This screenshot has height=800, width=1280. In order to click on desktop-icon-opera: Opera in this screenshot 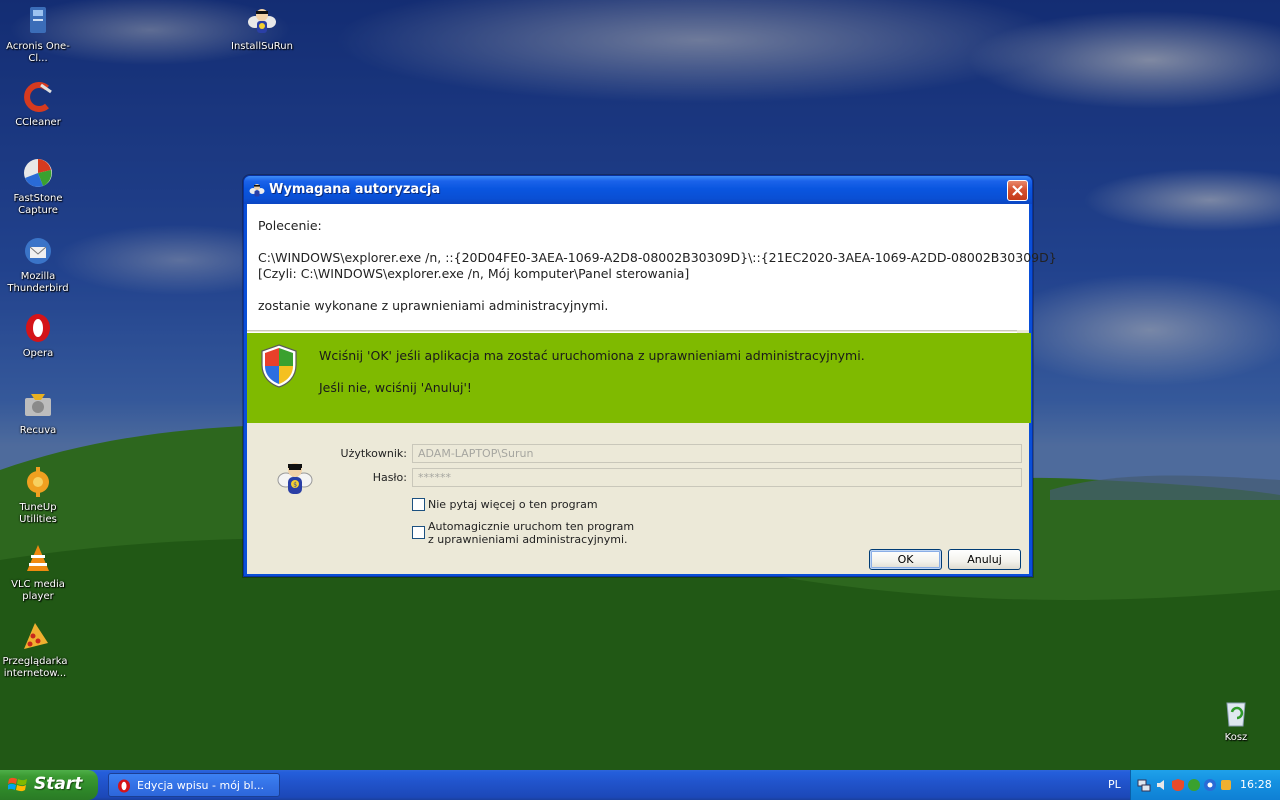, I will do `click(38, 335)`.